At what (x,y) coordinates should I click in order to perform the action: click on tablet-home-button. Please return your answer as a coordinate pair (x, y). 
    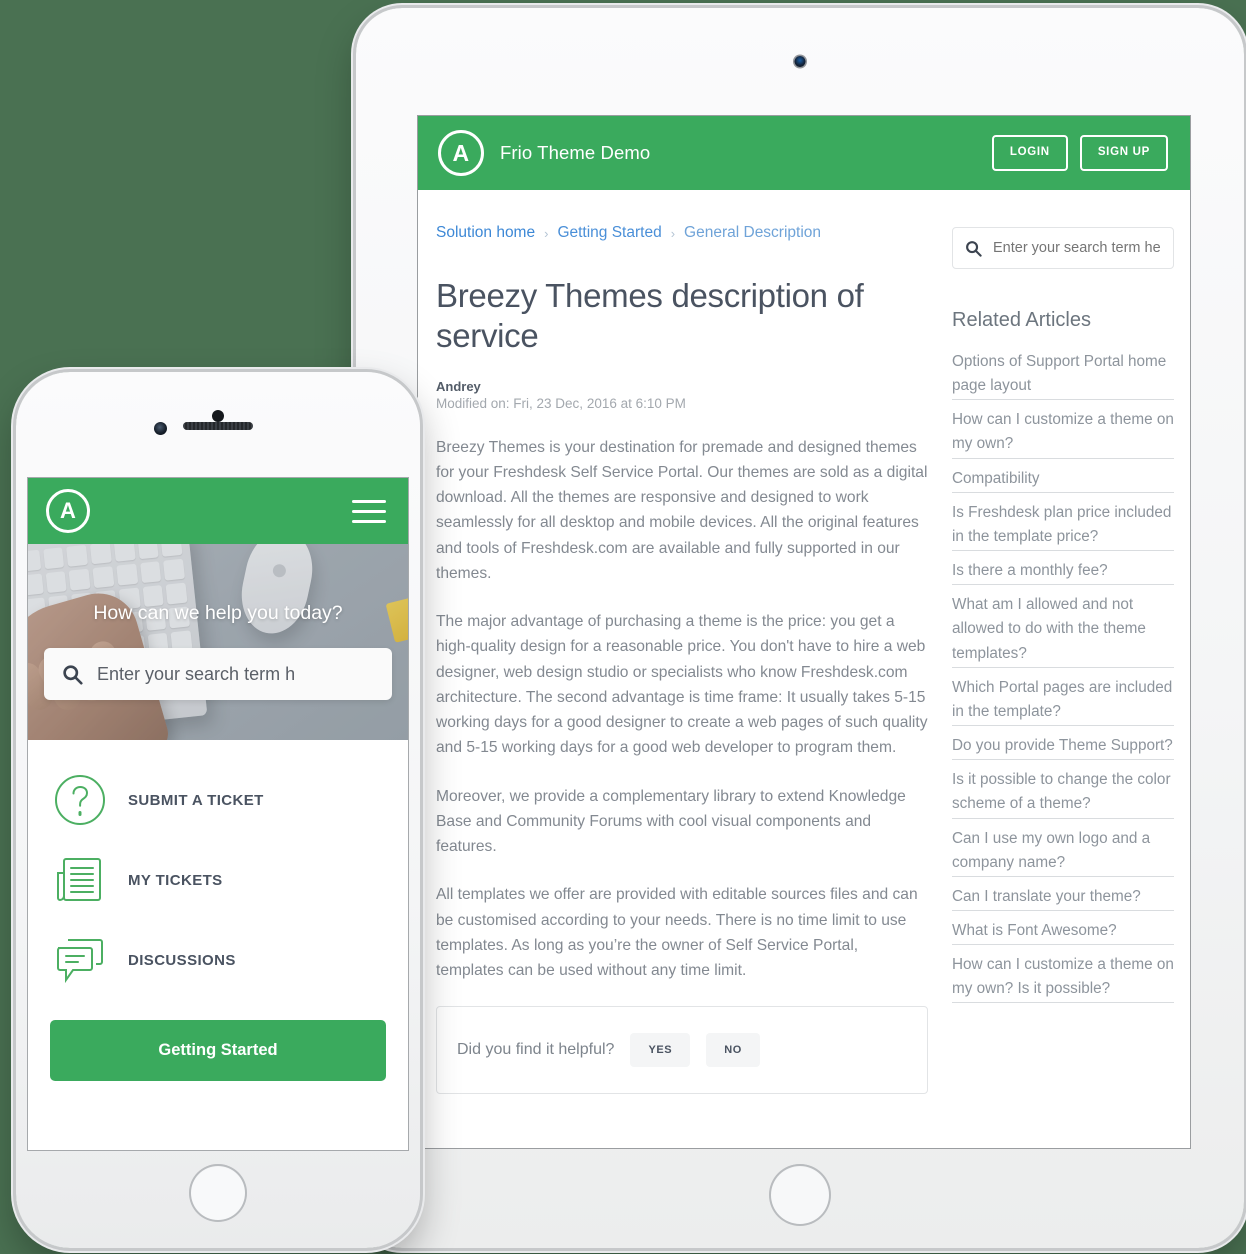
    Looking at the image, I should click on (800, 1195).